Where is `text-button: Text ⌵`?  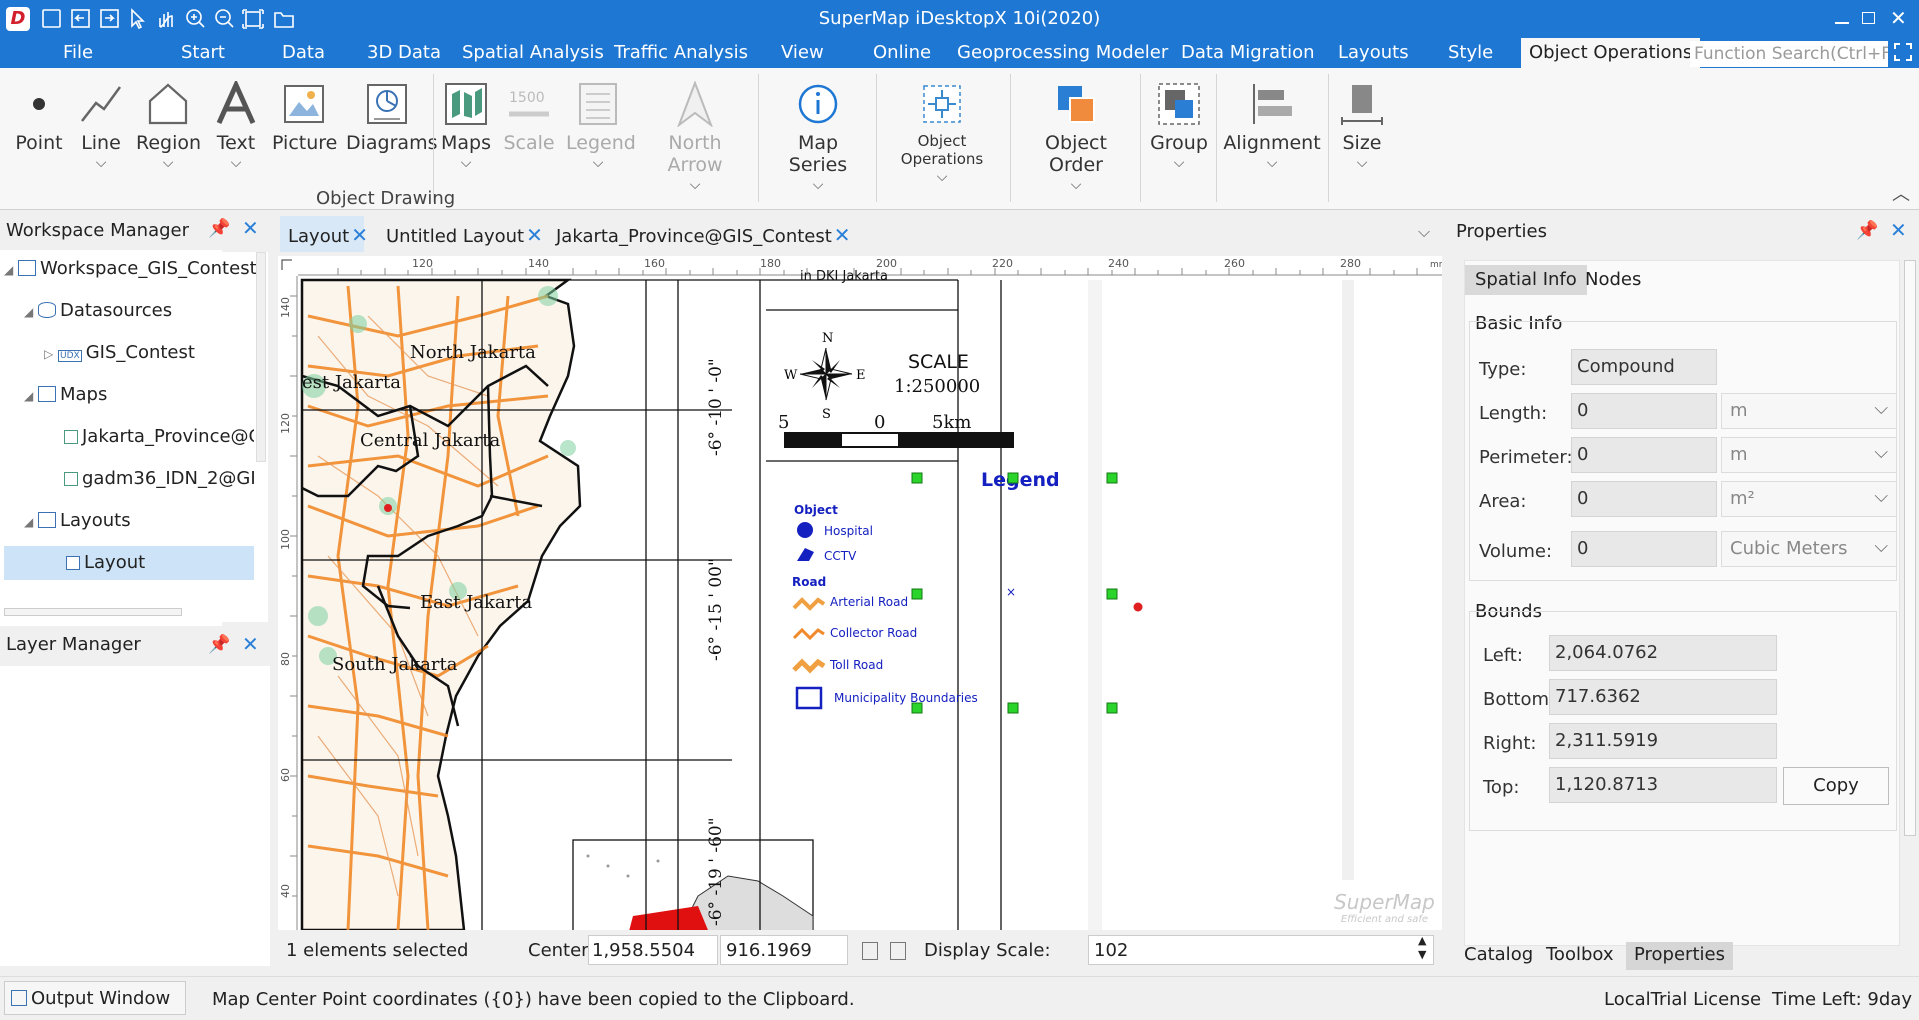
text-button: Text ⌵ is located at coordinates (236, 123).